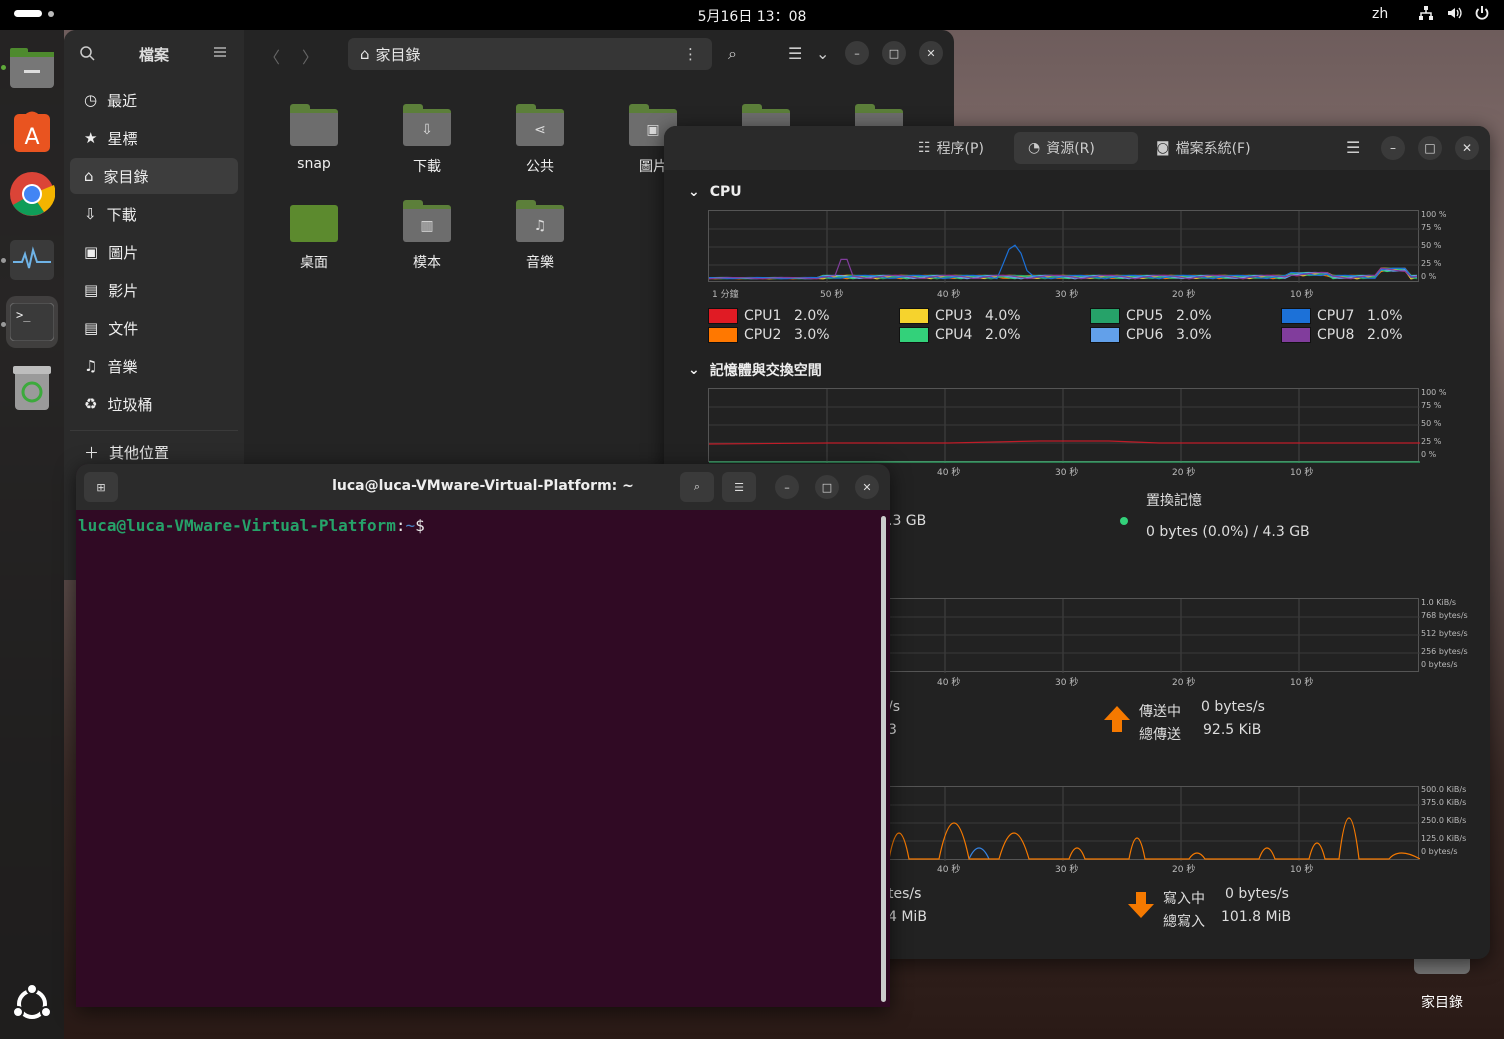  I want to click on sidebar-item-other-locations: ＋ 其他位置, so click(126, 452).